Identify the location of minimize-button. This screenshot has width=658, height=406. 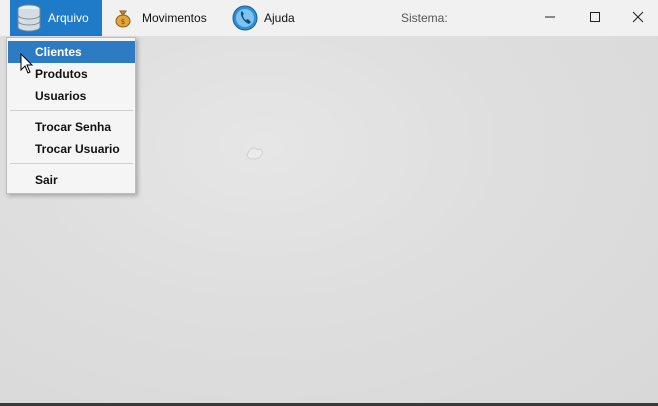
(550, 17).